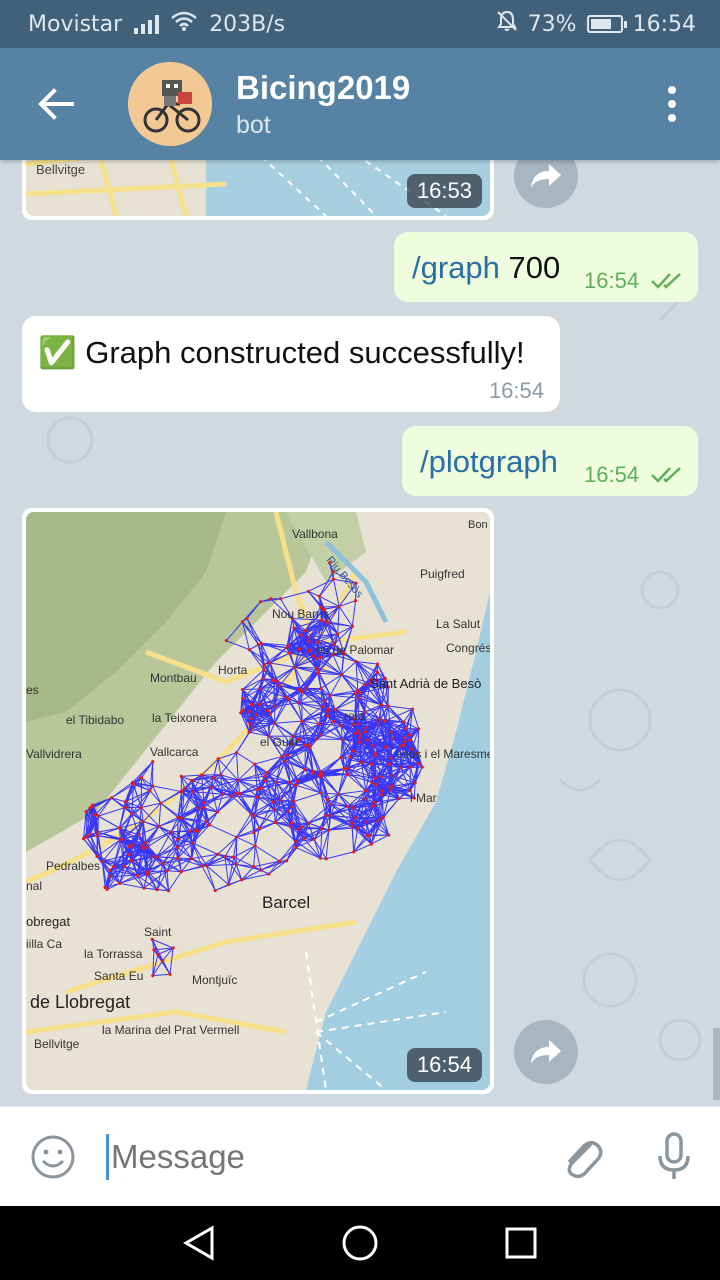 This screenshot has width=720, height=1280. What do you see at coordinates (606, 24) in the screenshot?
I see `battery-icon` at bounding box center [606, 24].